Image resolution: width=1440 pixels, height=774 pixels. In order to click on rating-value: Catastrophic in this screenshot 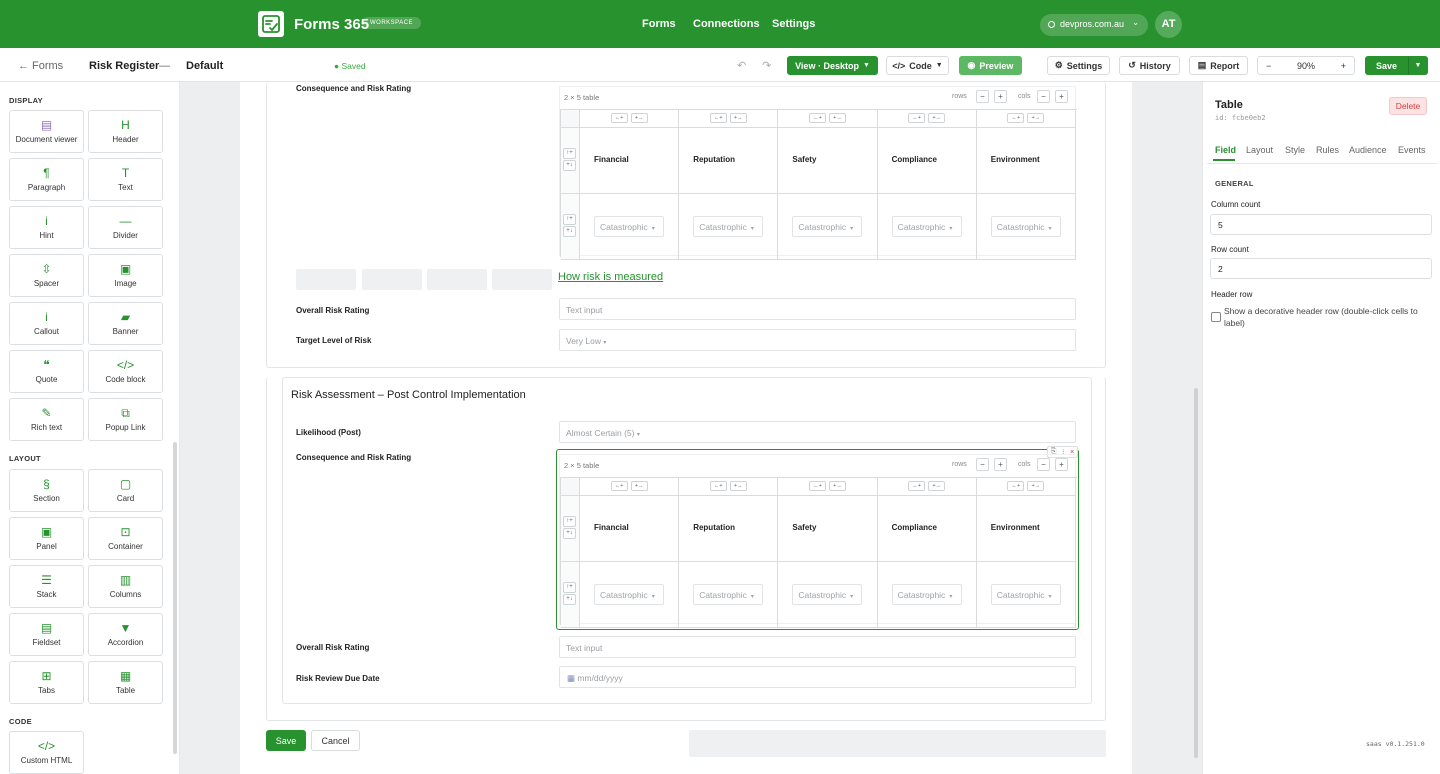, I will do `click(624, 227)`.